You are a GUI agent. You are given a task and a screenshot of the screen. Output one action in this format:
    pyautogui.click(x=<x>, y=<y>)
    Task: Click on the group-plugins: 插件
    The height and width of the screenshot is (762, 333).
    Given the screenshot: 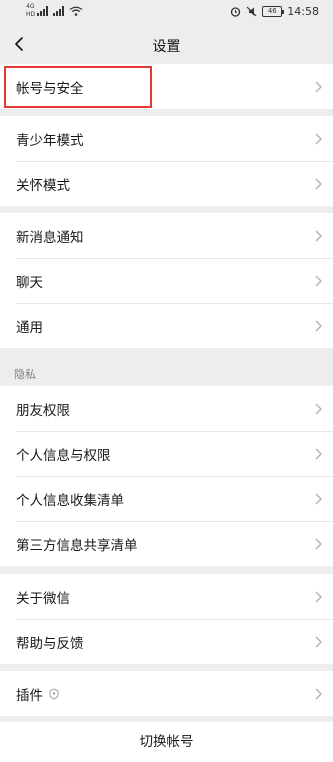 What is the action you would take?
    pyautogui.click(x=166, y=693)
    